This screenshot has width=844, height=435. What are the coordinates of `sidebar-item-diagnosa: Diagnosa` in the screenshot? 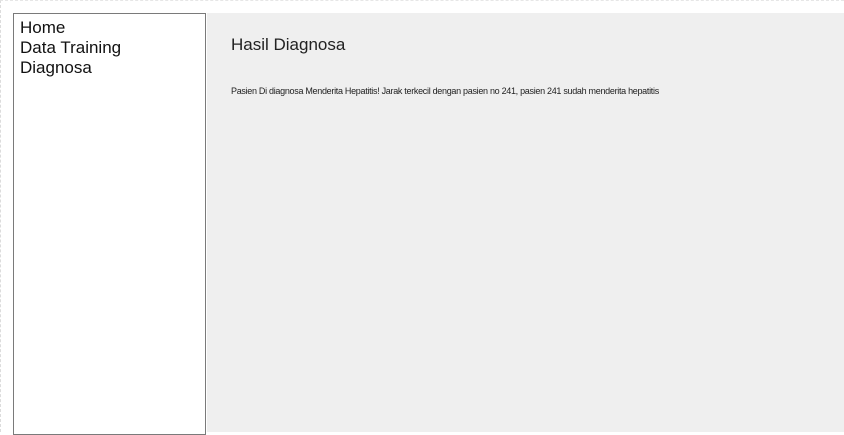 It's located at (112, 68).